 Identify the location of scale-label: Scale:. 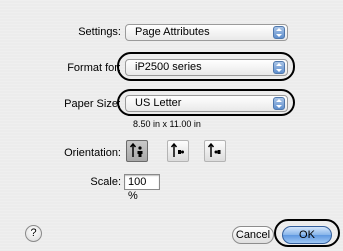
(105, 182).